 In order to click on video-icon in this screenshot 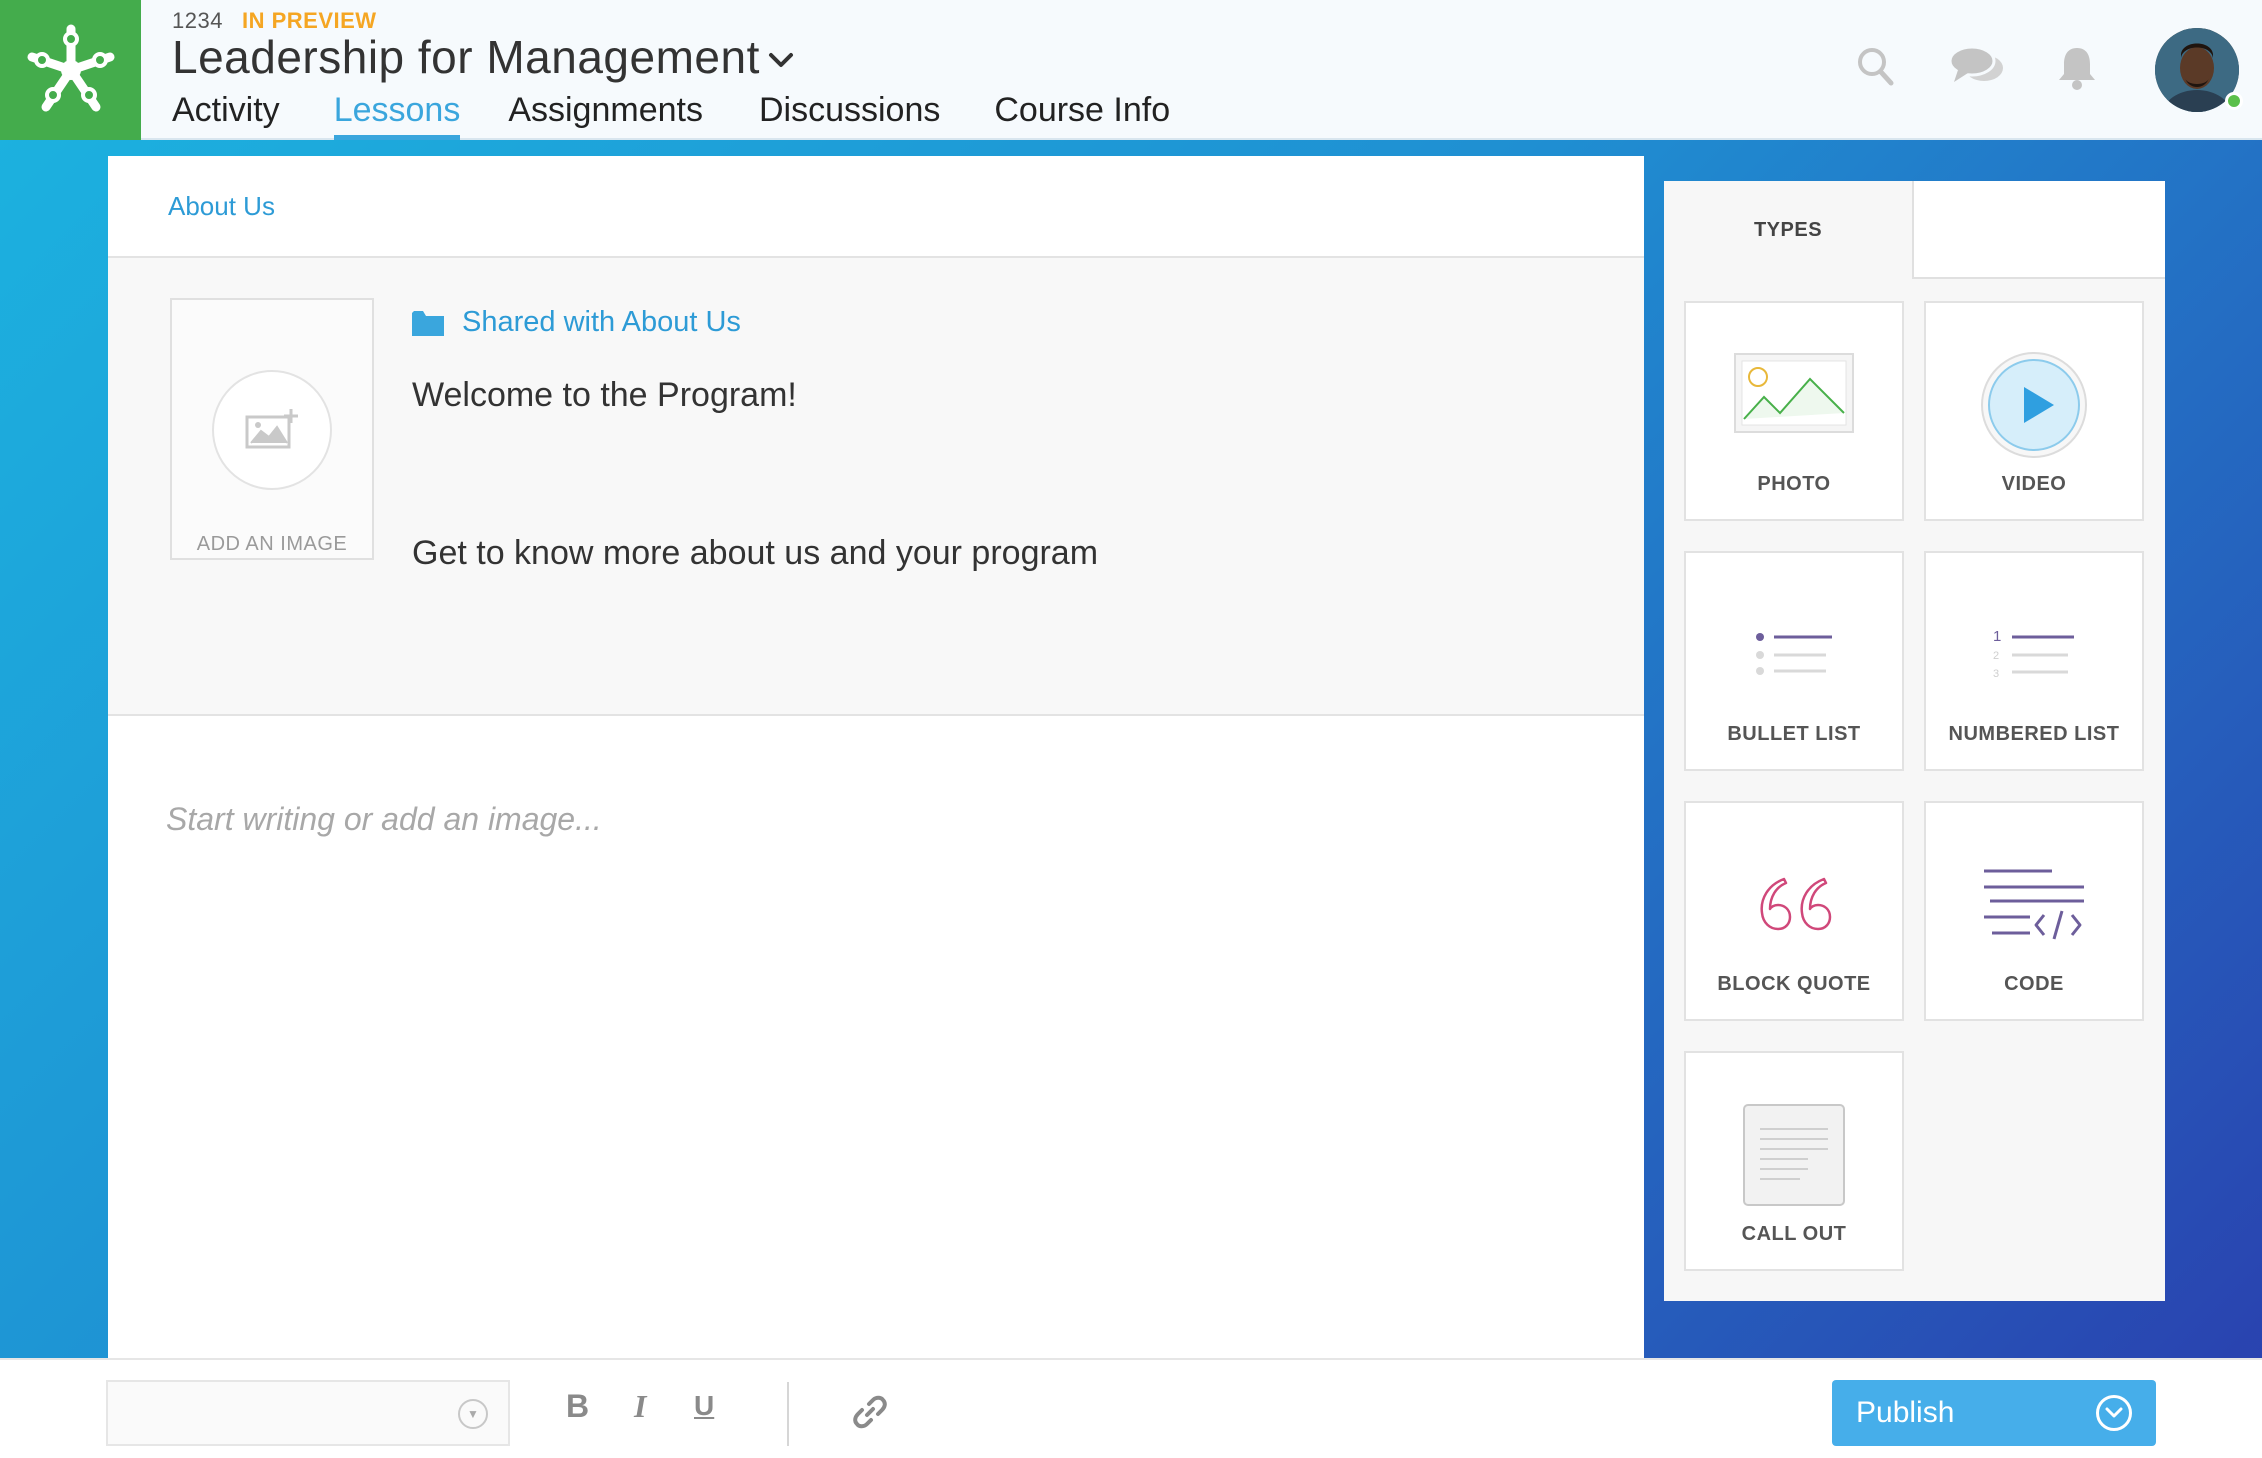, I will do `click(2034, 405)`.